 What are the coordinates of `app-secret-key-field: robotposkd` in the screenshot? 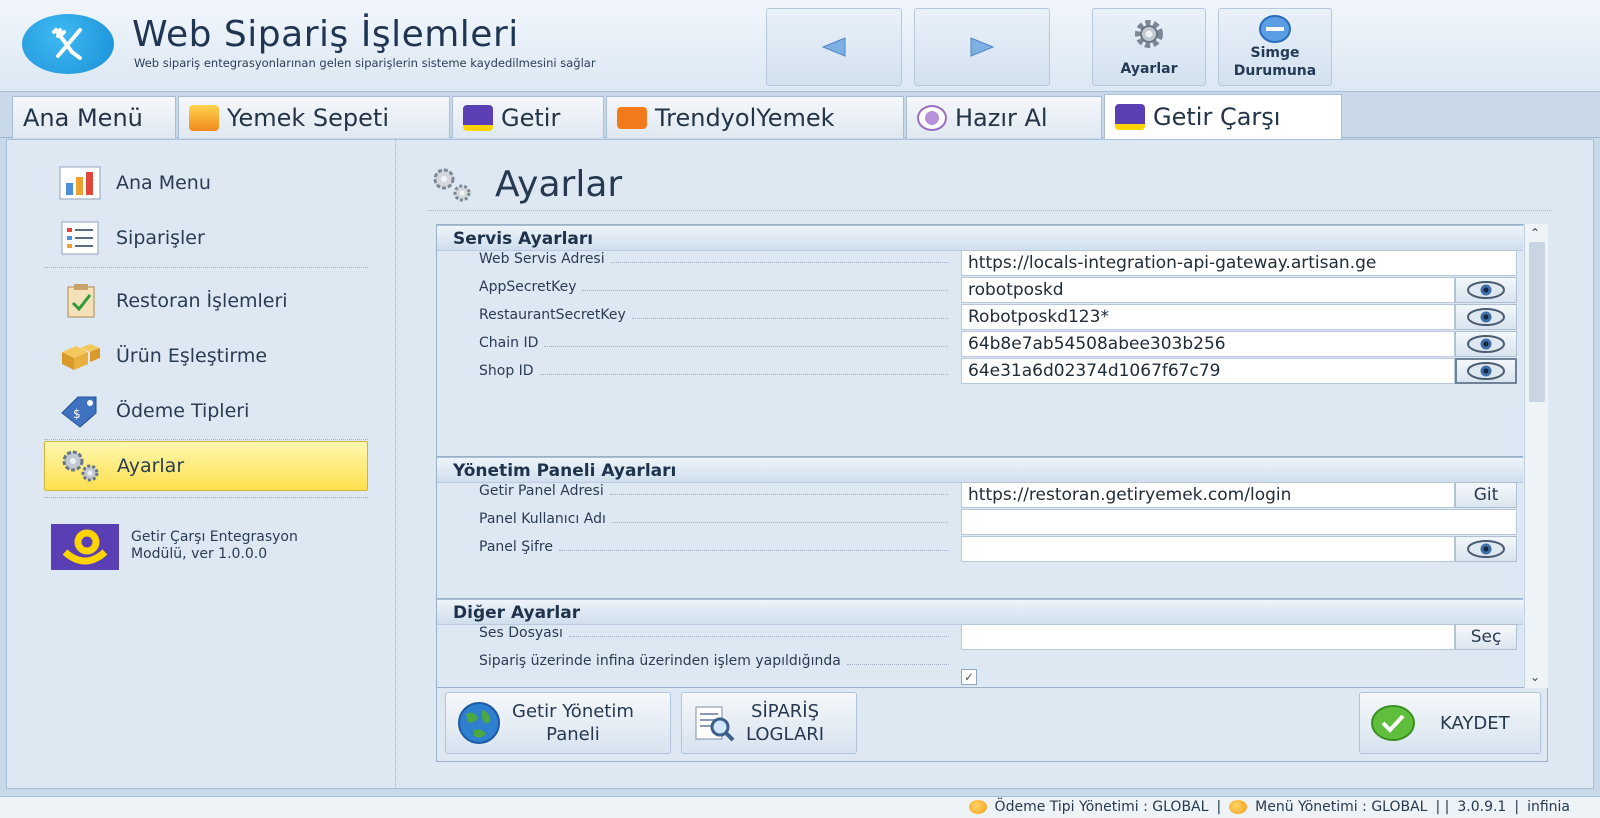 It's located at (1208, 290).